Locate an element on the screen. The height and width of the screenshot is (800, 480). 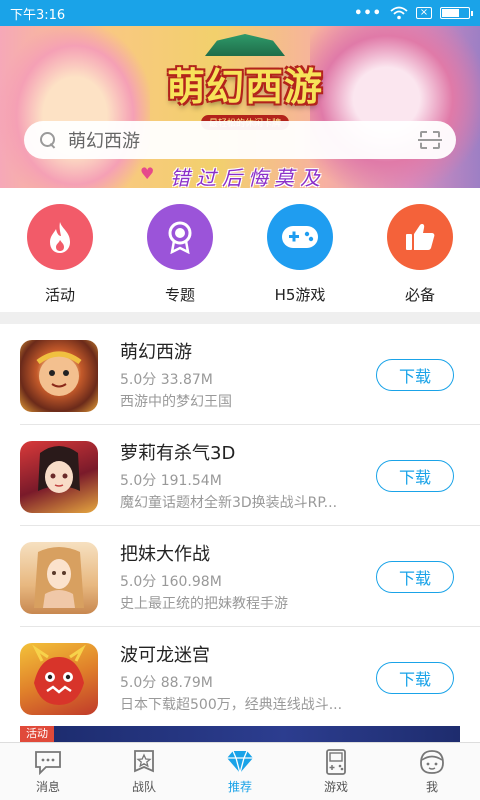
app-description: 西游中的梦幻王国 is located at coordinates (176, 402).